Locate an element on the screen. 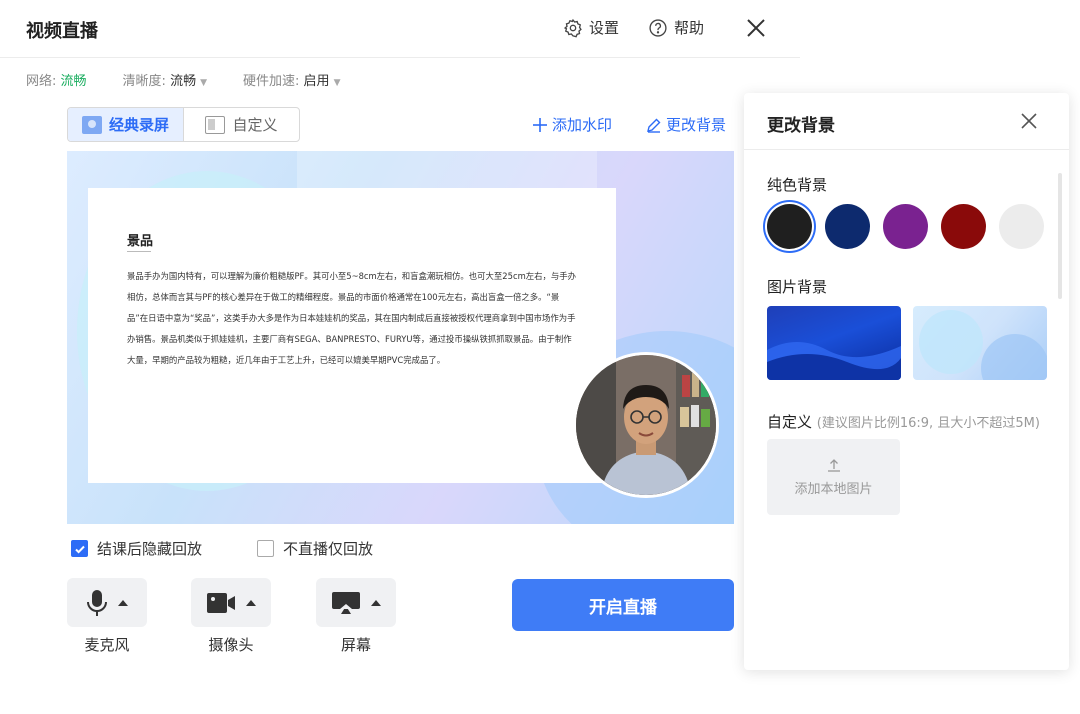 The image size is (1080, 714). plus-icon is located at coordinates (540, 124).